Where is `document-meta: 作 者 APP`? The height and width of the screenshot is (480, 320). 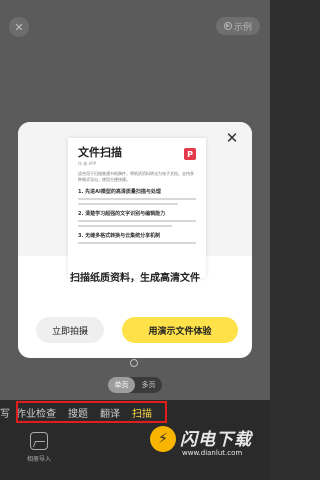 document-meta: 作 者 APP is located at coordinates (87, 163).